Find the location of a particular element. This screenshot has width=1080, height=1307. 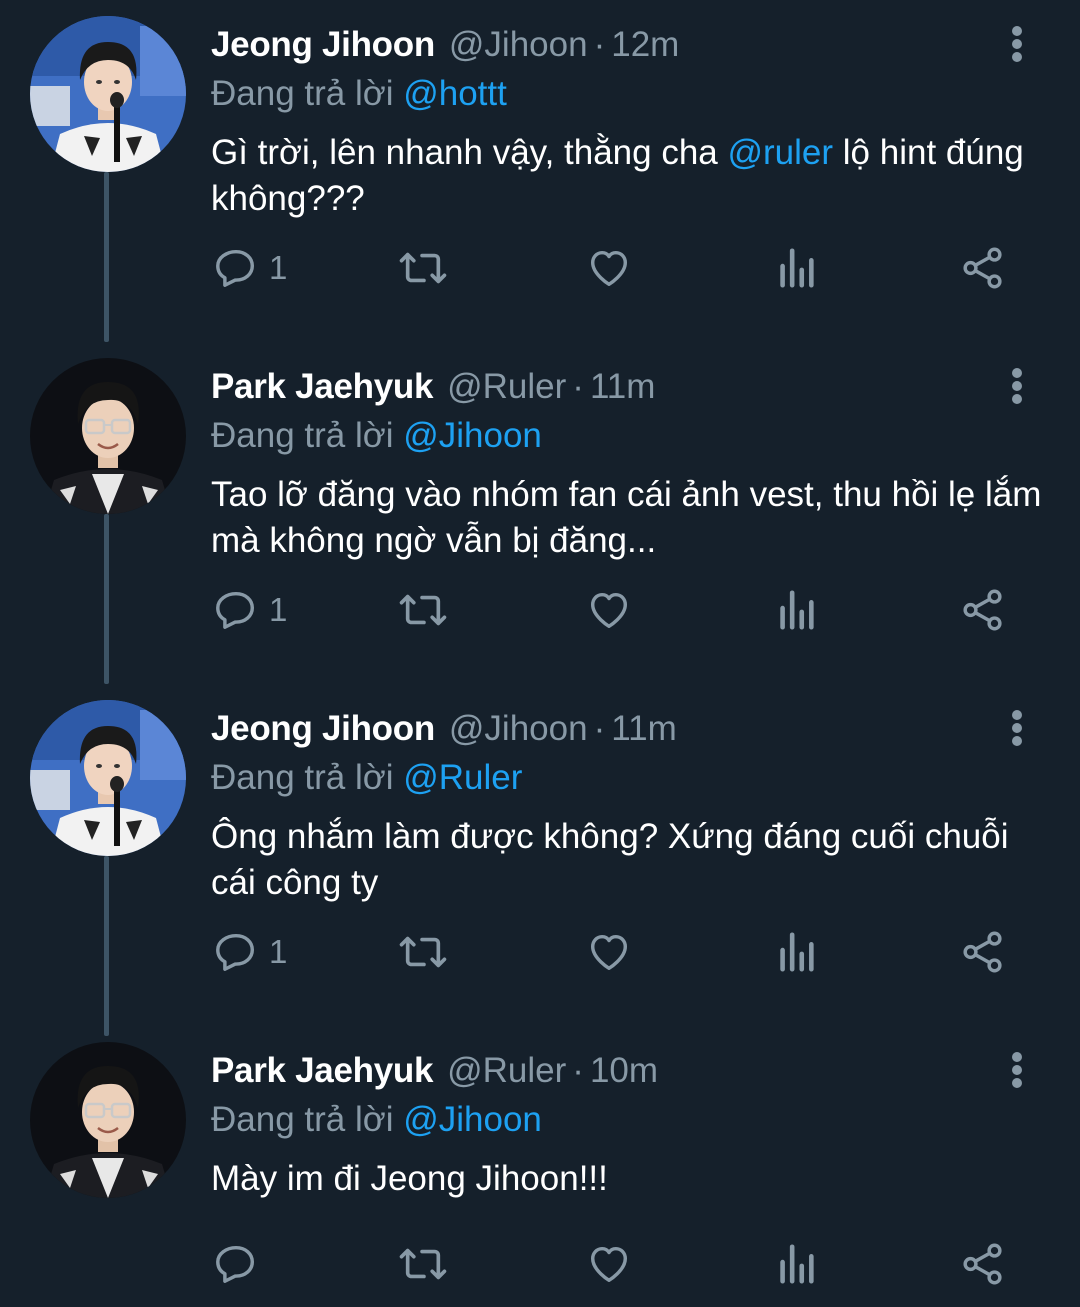

tweet-time: 12m is located at coordinates (645, 44).